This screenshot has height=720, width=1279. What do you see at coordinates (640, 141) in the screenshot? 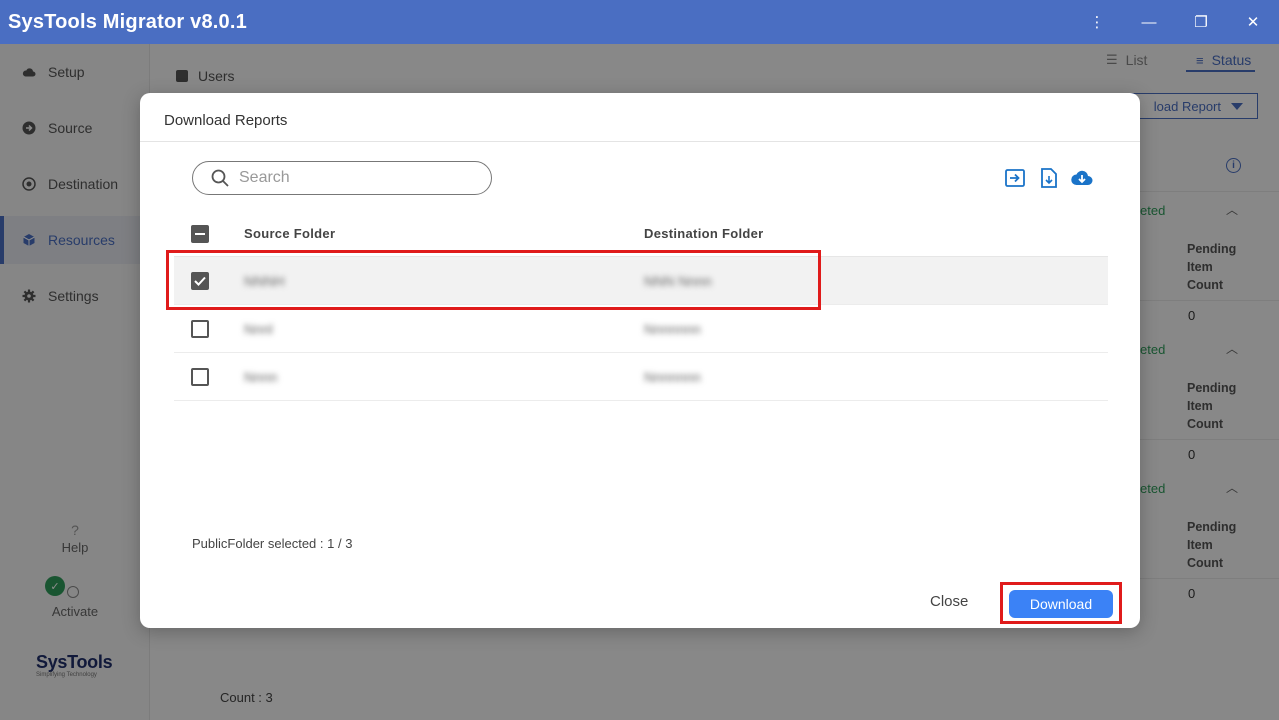
I see `dialog-divider` at bounding box center [640, 141].